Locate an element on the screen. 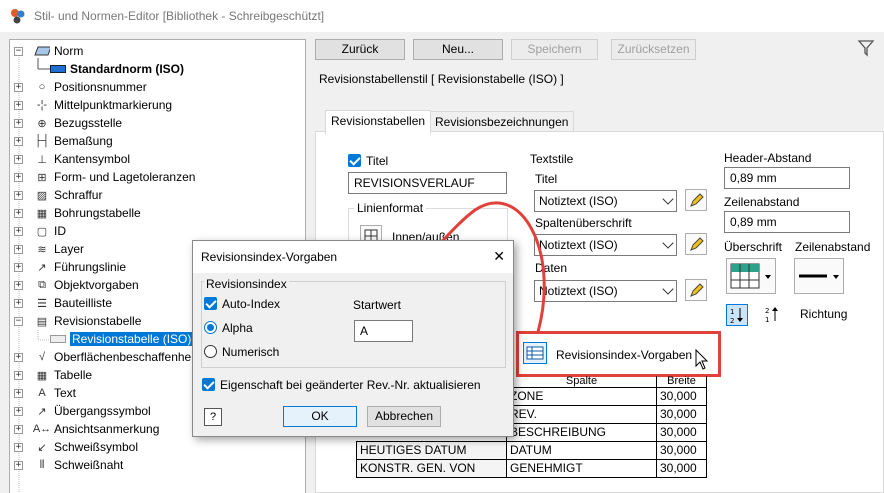 The image size is (884, 493). dialog-title: Revisionsindex-Vorgaben is located at coordinates (353, 257).